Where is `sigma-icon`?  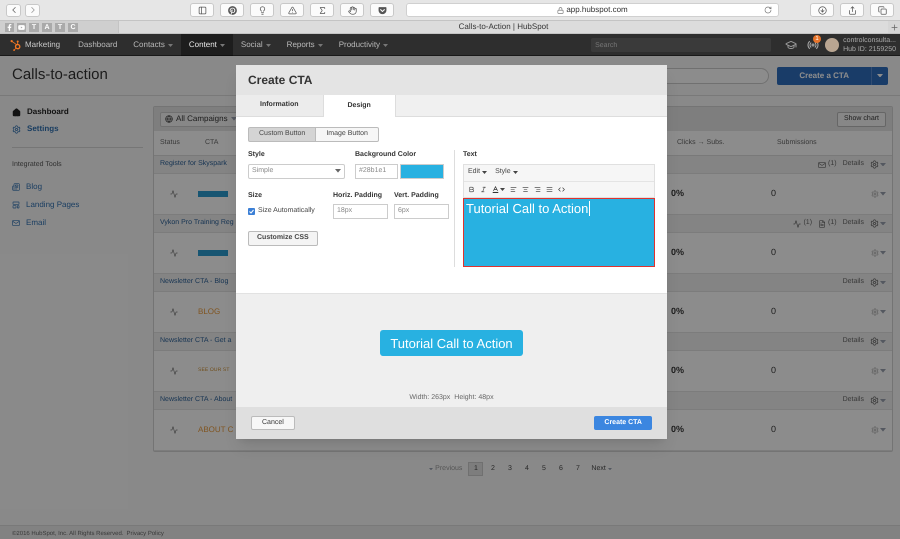
sigma-icon is located at coordinates (322, 10).